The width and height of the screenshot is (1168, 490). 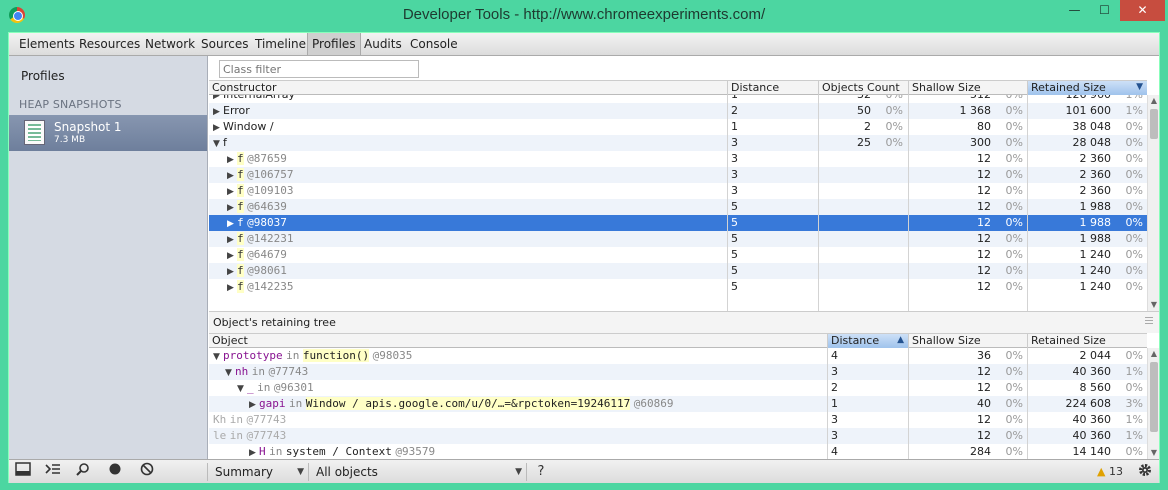 I want to click on maximize-button: ☐, so click(x=1104, y=10).